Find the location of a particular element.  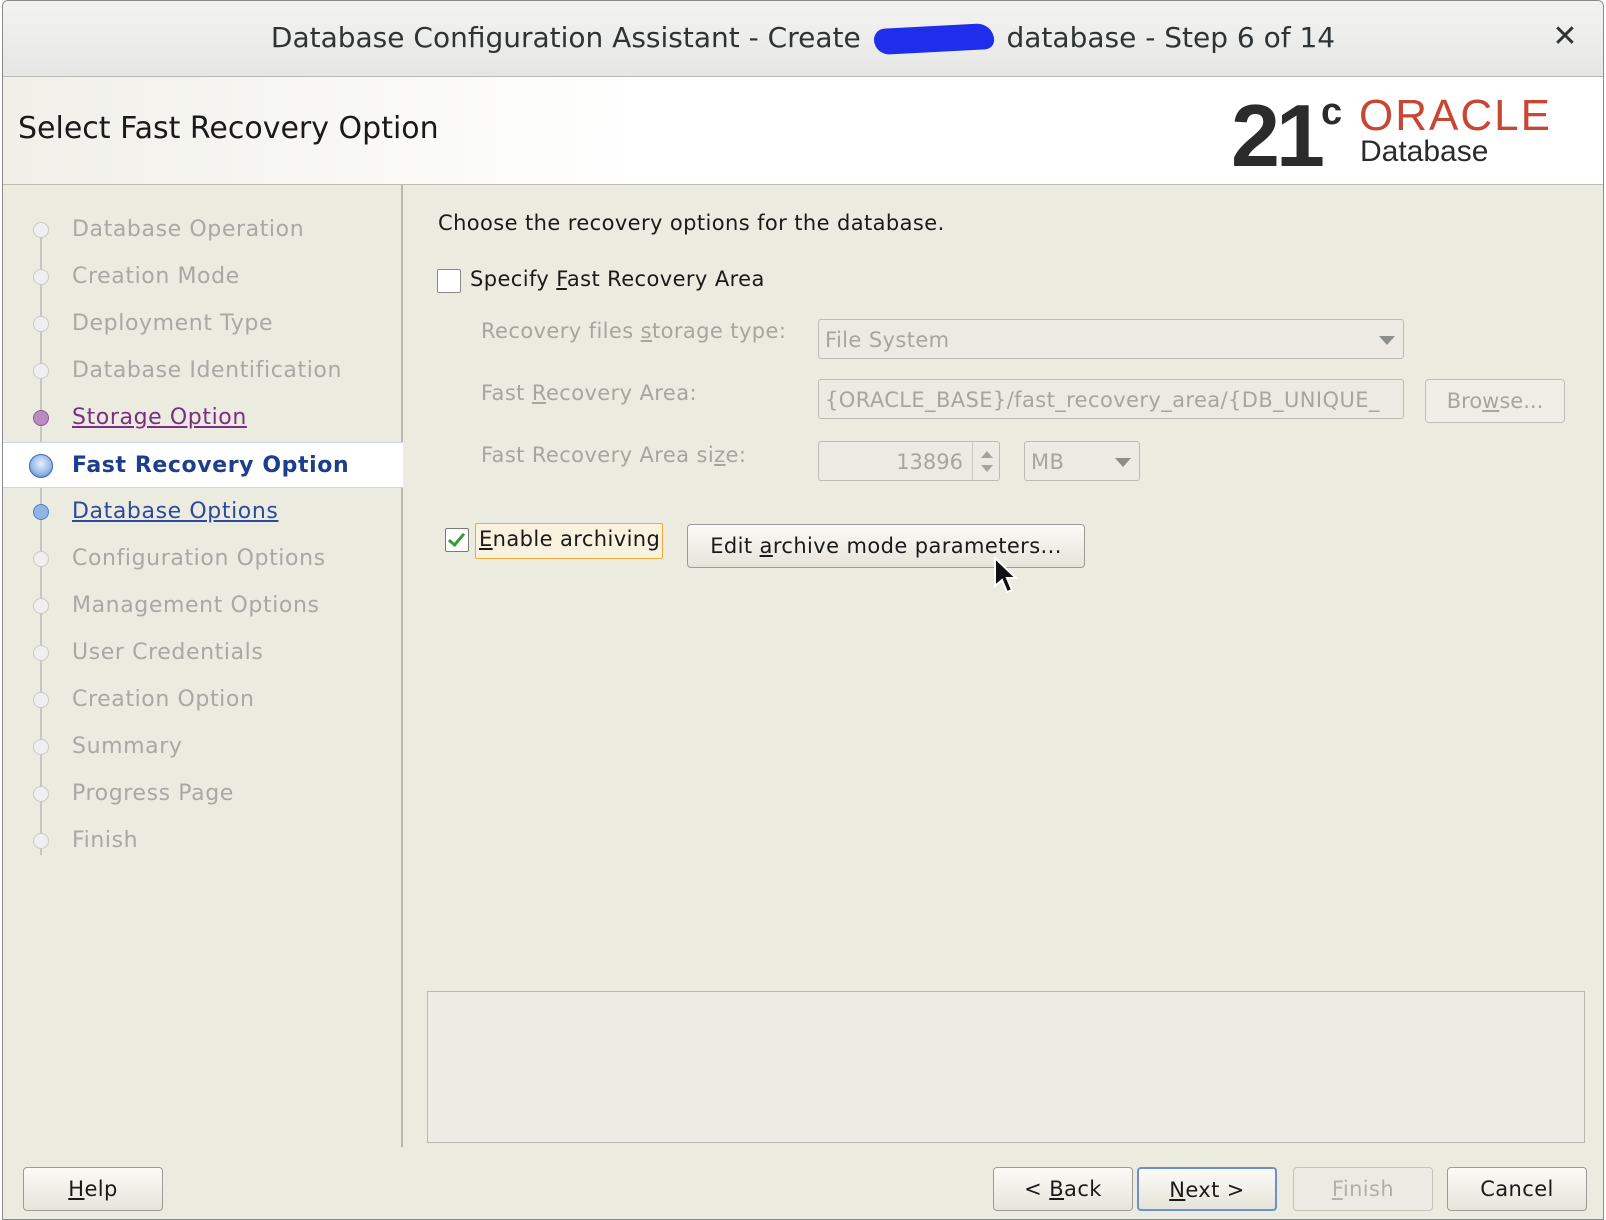

oracle-product-name: Database is located at coordinates (1424, 151).